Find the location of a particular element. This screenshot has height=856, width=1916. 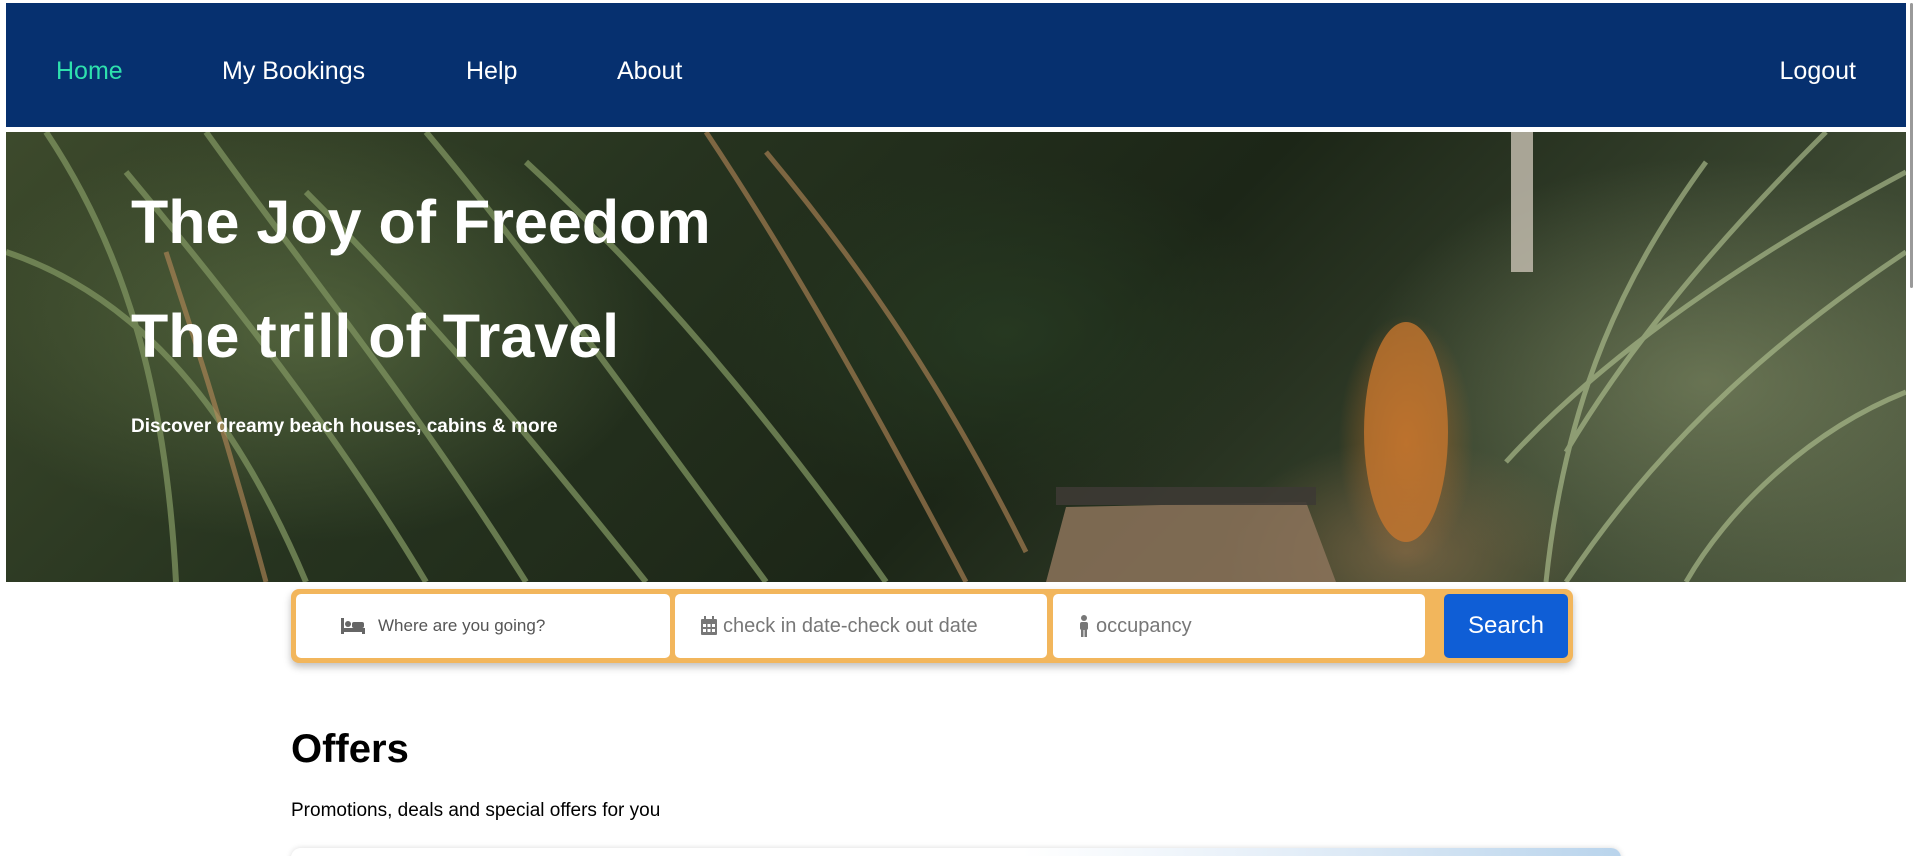

dates-field is located at coordinates (861, 626).